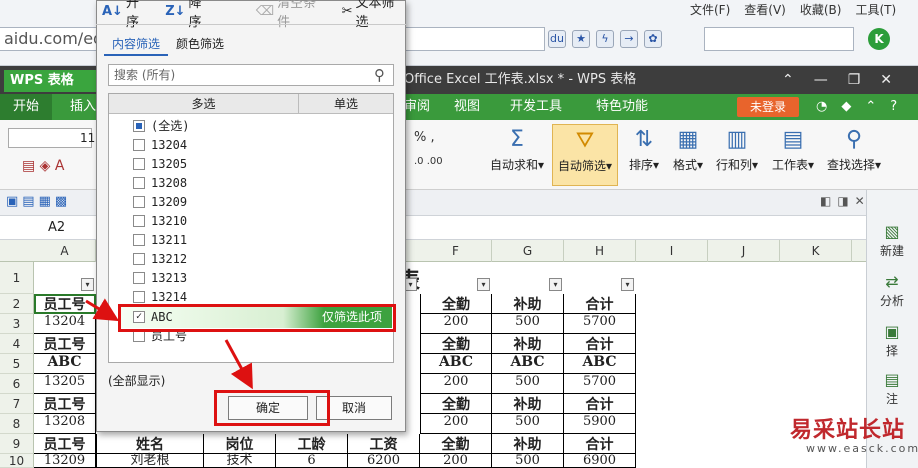 The image size is (918, 468). Describe the element at coordinates (238, 364) in the screenshot. I see `arrow-to-ok` at that location.